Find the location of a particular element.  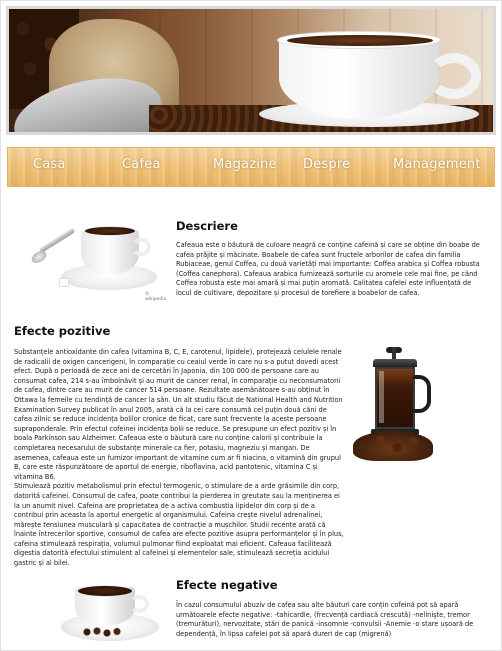

coffee-cup-image is located at coordinates (359, 78).